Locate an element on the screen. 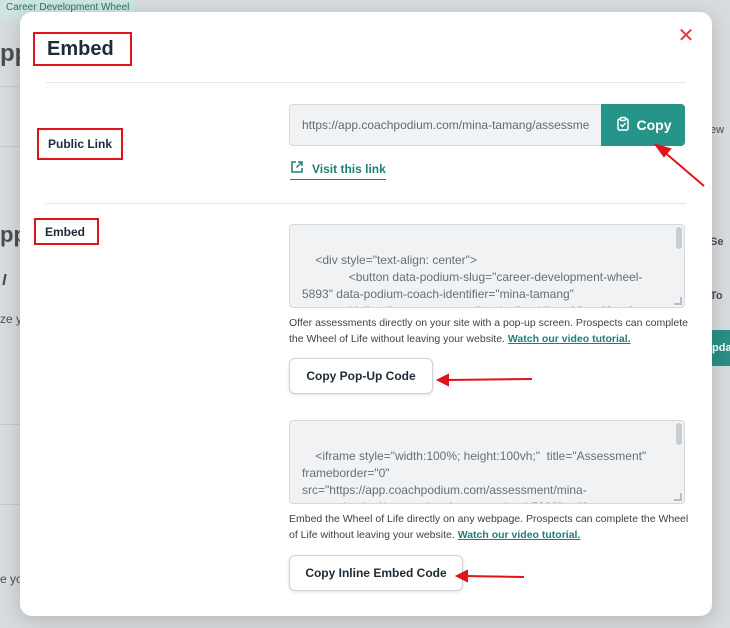 The width and height of the screenshot is (730, 628). background-update-button: pda is located at coordinates (721, 348).